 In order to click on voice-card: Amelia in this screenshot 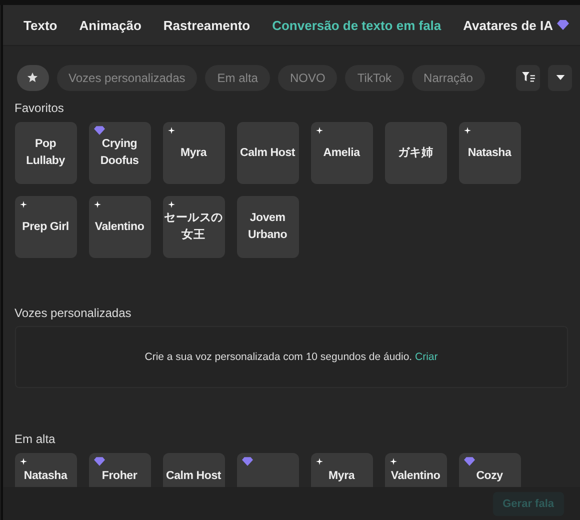, I will do `click(341, 153)`.